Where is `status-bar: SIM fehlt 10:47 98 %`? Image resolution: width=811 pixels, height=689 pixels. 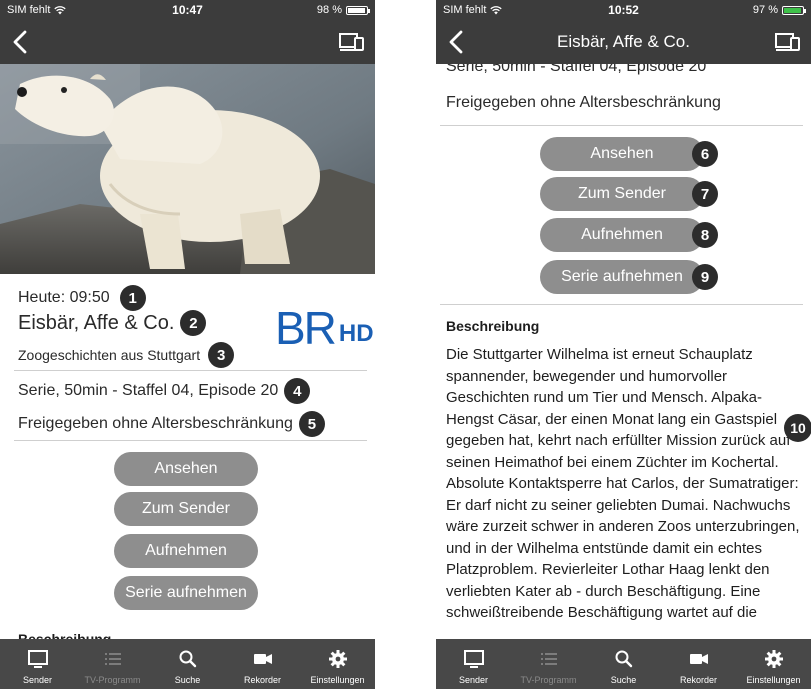 status-bar: SIM fehlt 10:47 98 % is located at coordinates (187, 10).